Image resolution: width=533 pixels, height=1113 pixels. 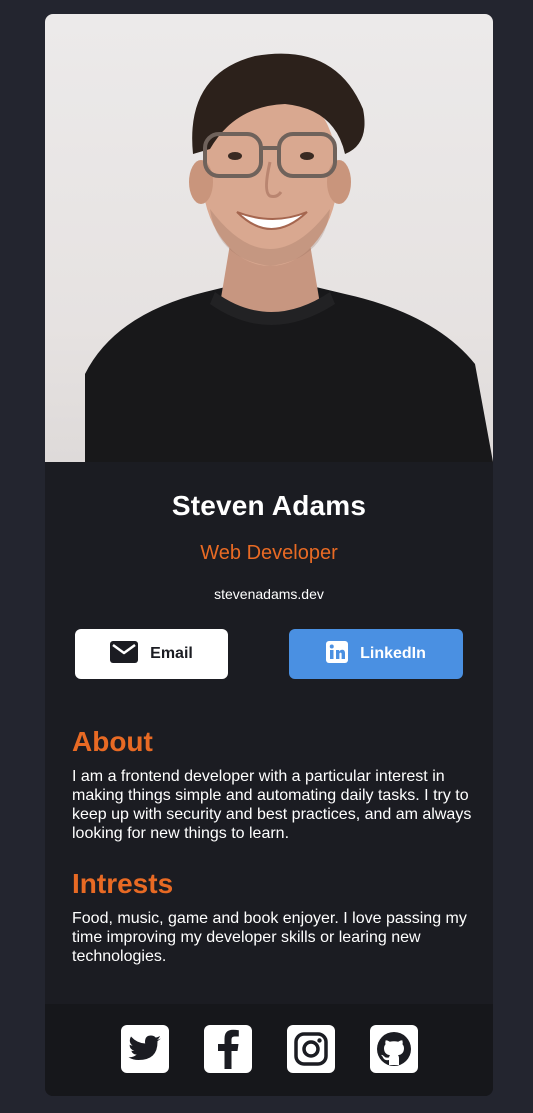 What do you see at coordinates (228, 1049) in the screenshot?
I see `facebook-icon` at bounding box center [228, 1049].